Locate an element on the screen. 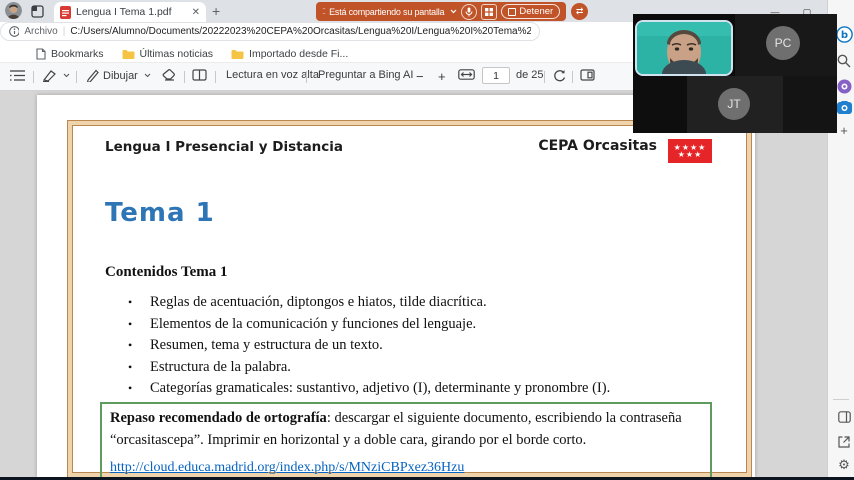 The width and height of the screenshot is (854, 480). tab-title: Lengua I Tema 1.pdf is located at coordinates (124, 12).